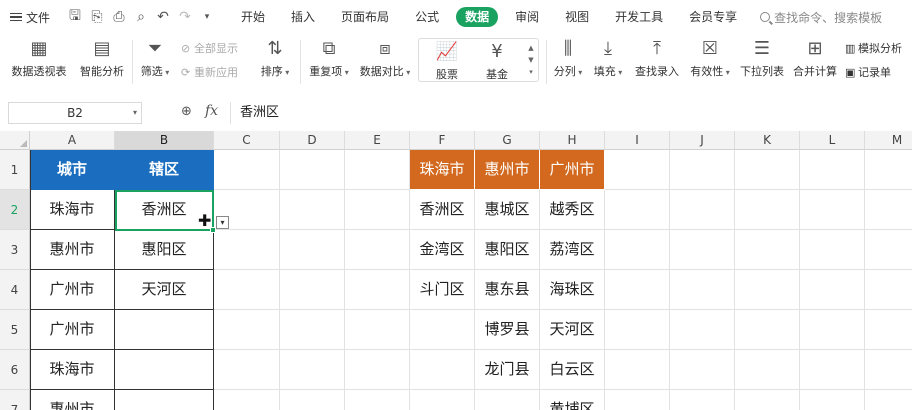 The image size is (912, 410). What do you see at coordinates (164, 290) in the screenshot?
I see `cell-b4: 天河区` at bounding box center [164, 290].